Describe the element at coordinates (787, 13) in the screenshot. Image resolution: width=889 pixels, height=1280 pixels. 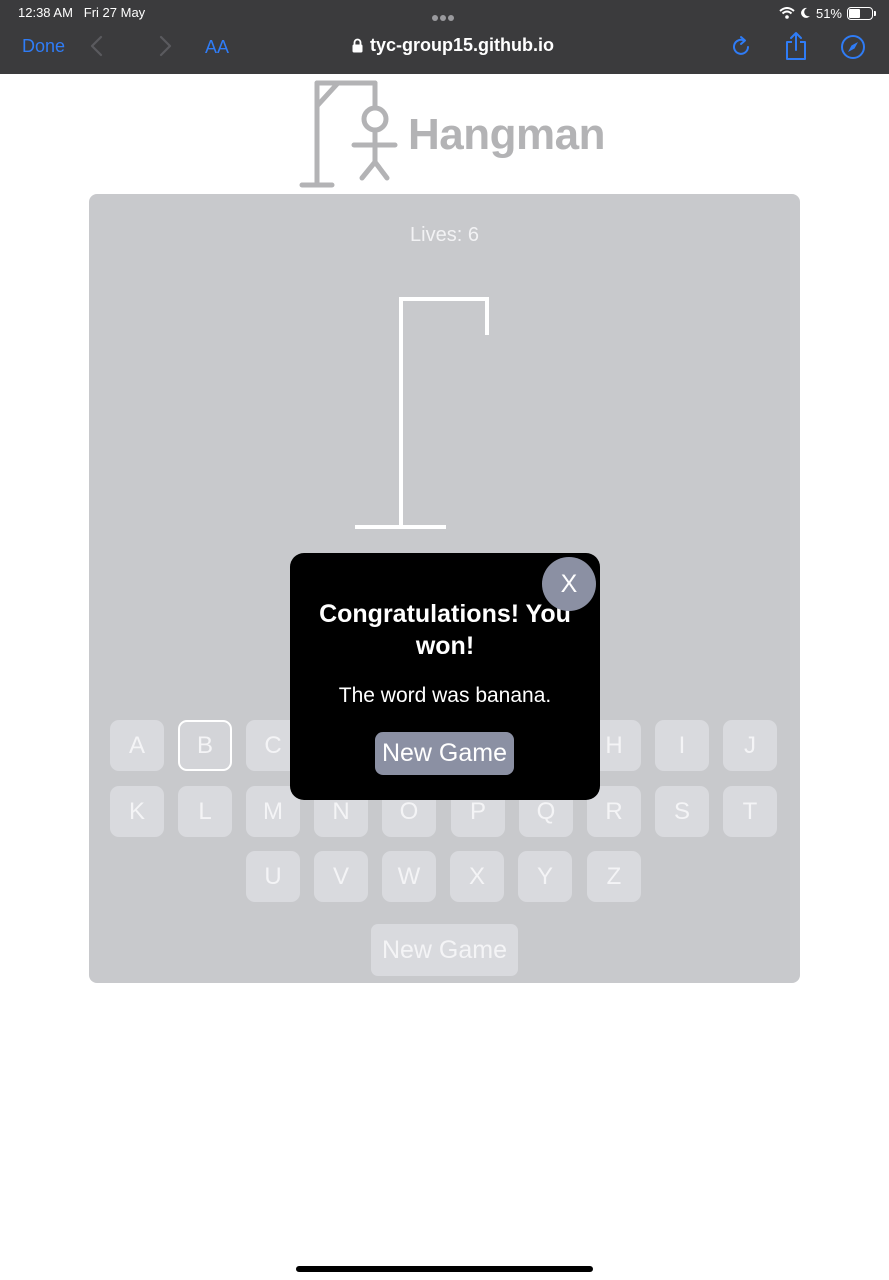
I see `wifi-icon` at that location.